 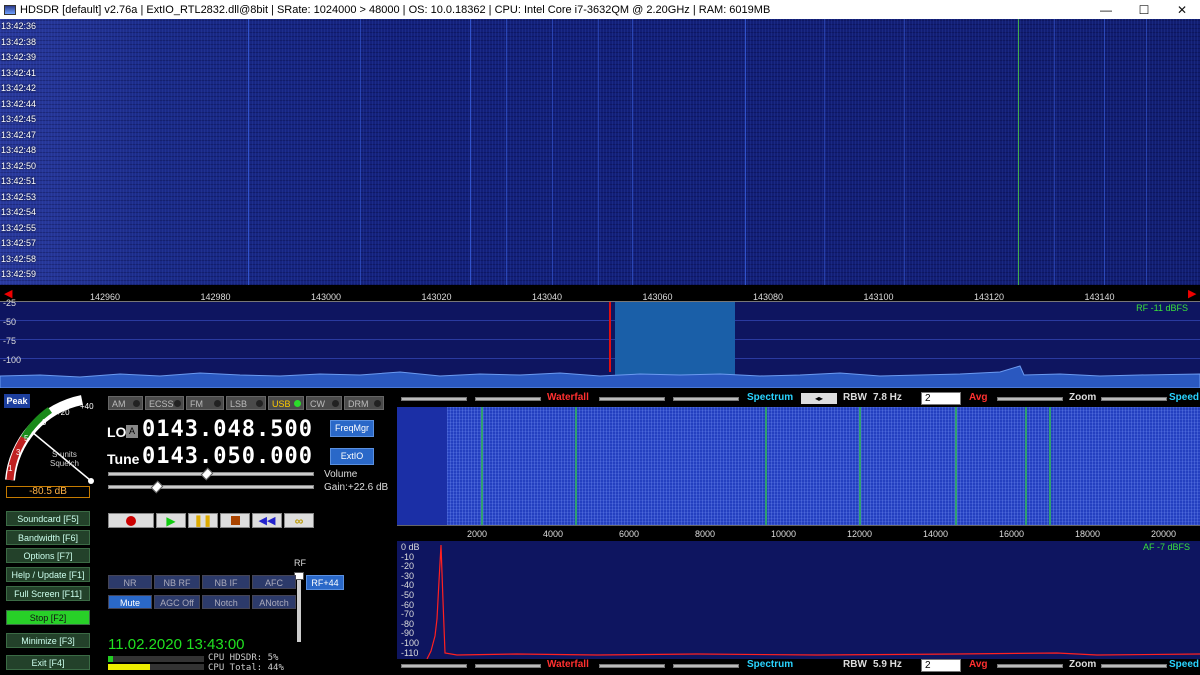 I want to click on waterfall-timestamp: 13:42:50, so click(x=19, y=165).